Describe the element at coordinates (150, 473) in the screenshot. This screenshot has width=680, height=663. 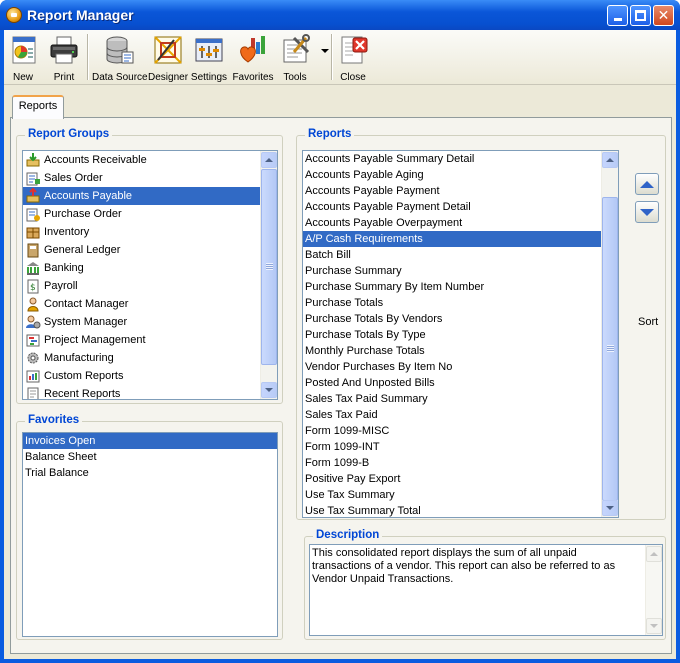
I see `favorite-item: Trial Balance` at that location.